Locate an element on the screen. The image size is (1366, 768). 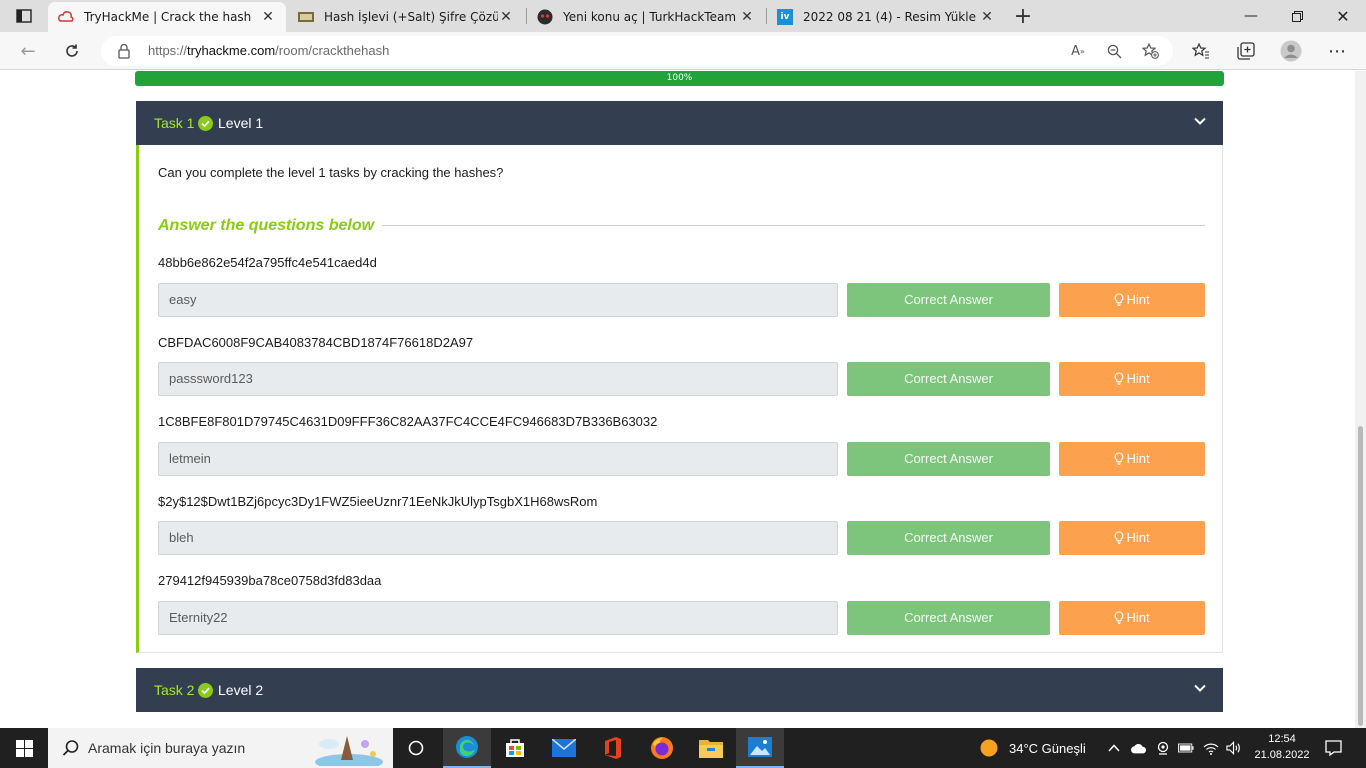
page-scrollbar is located at coordinates (1360, 399).